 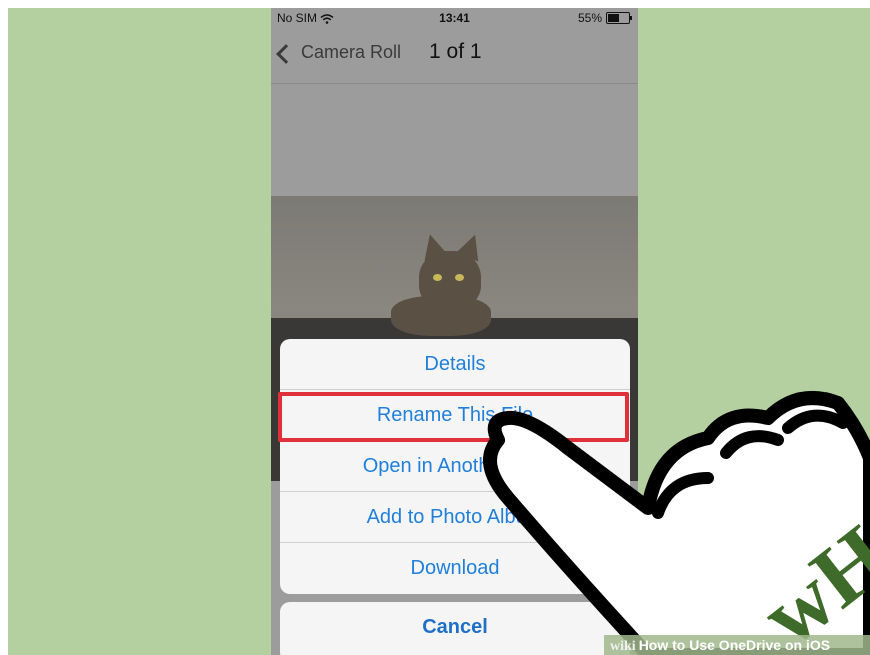 I want to click on watermark-caption: wiki How to Use OneDrive on iOS, so click(x=737, y=645).